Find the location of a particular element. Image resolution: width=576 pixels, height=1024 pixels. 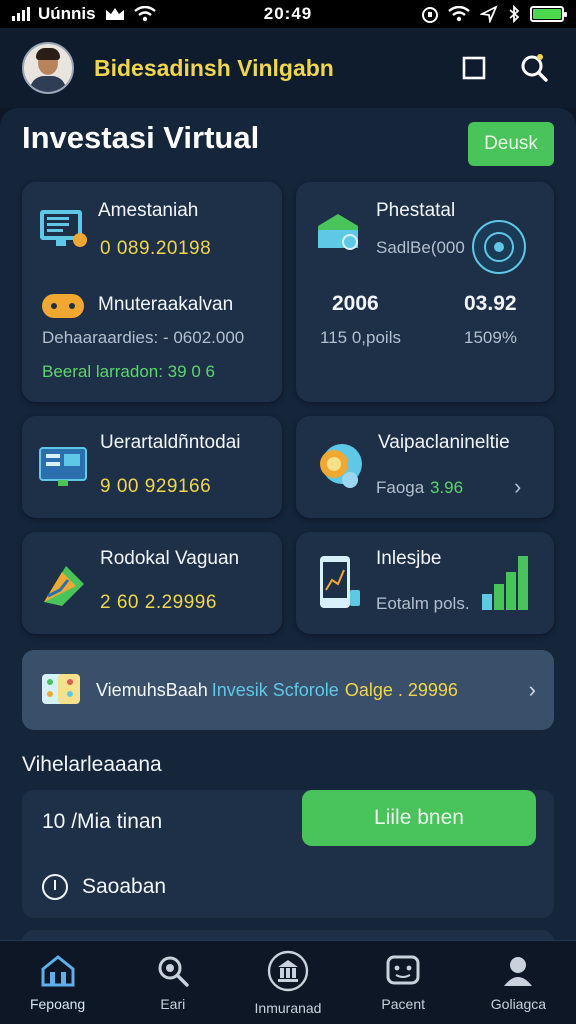

carrier-name: Uúnnis is located at coordinates (67, 13).